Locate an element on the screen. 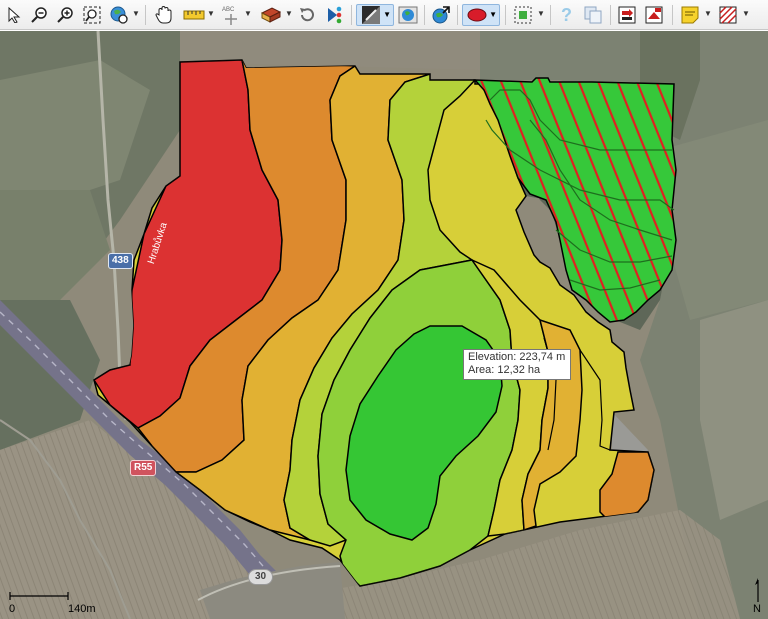 Image resolution: width=768 pixels, height=619 pixels. note-icon is located at coordinates (690, 15).